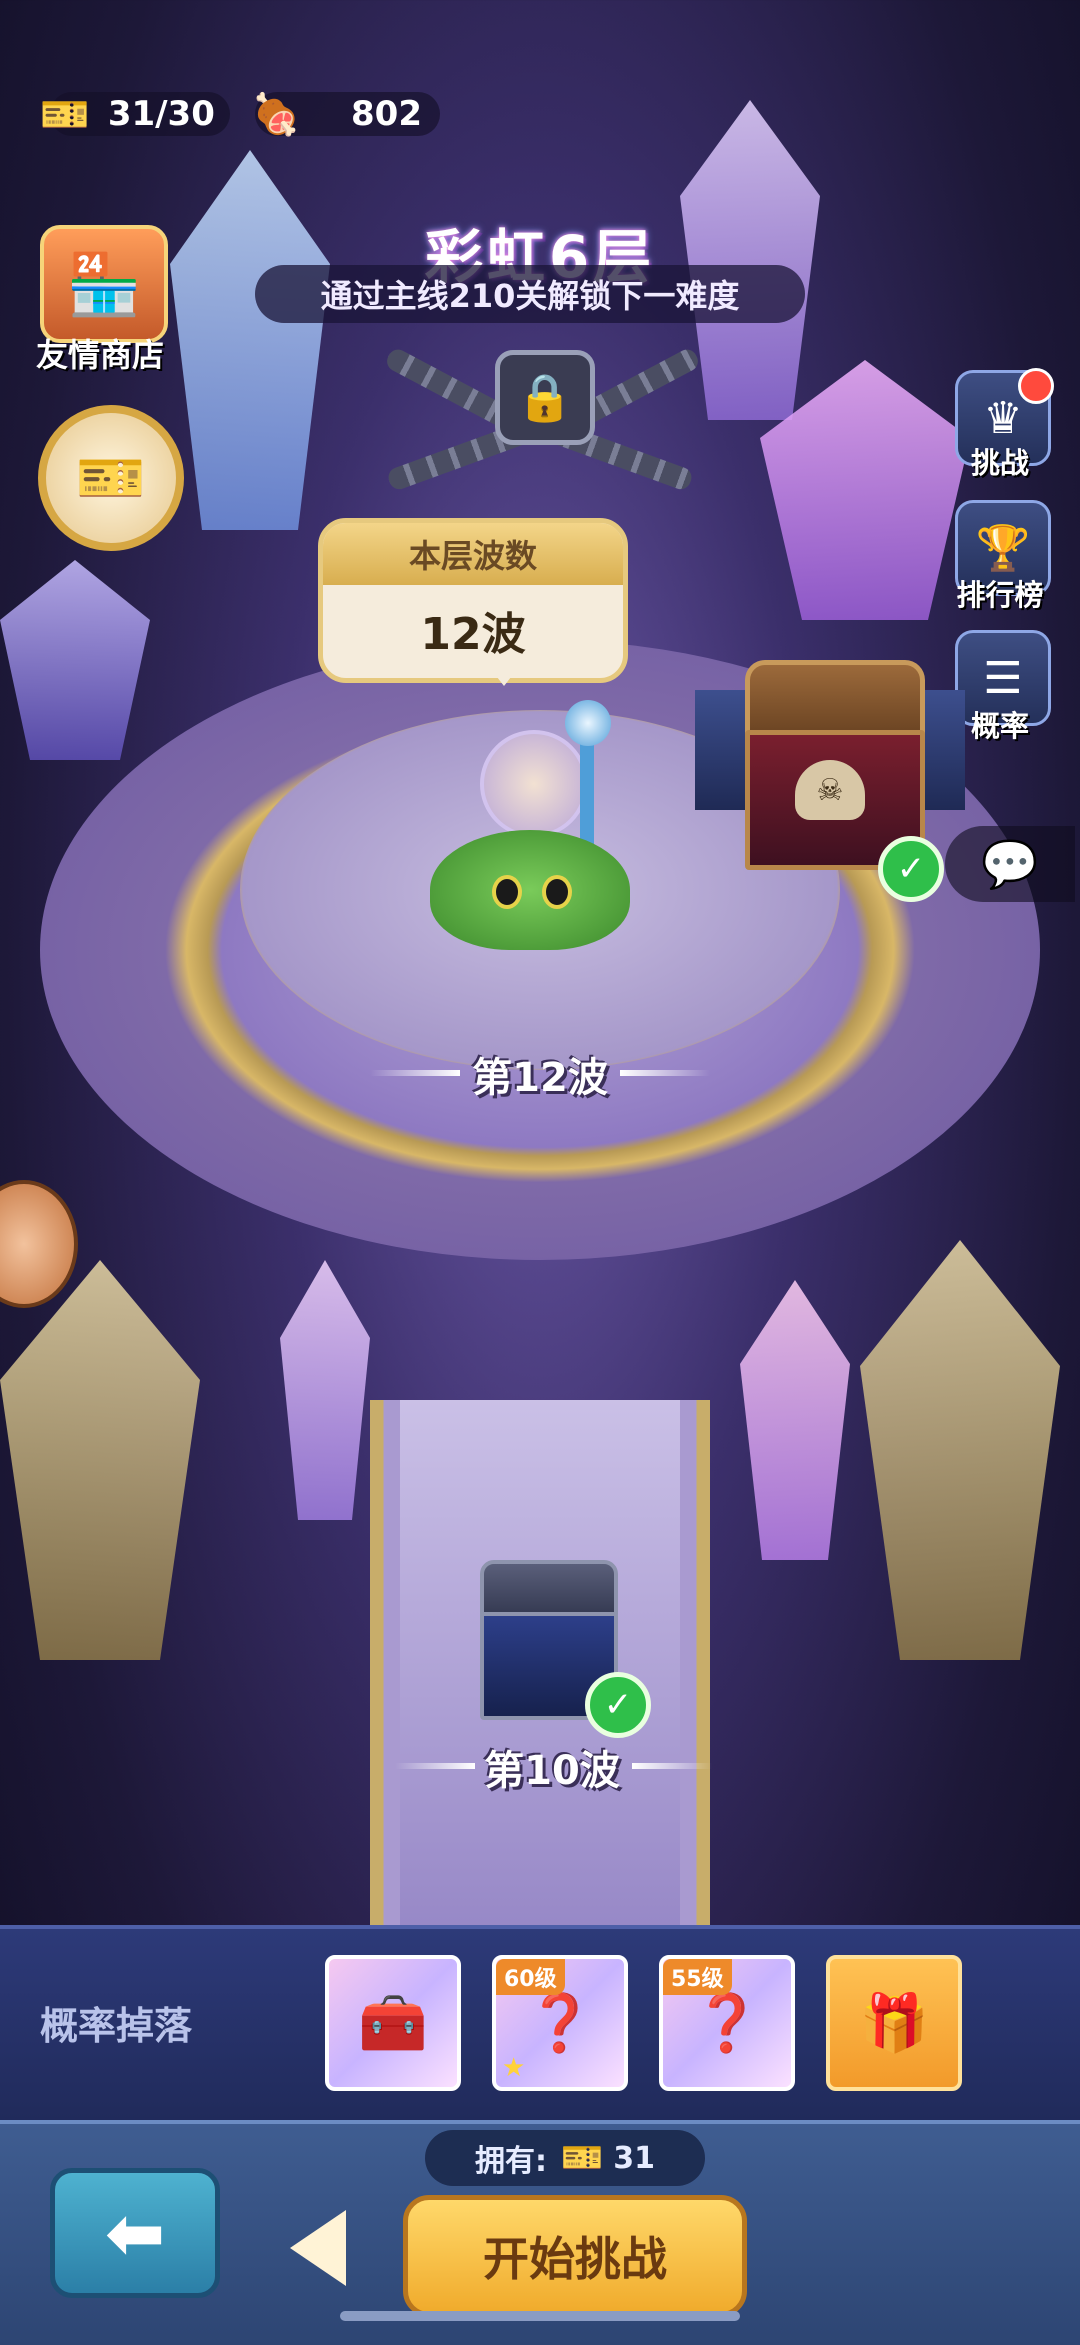 This screenshot has height=2345, width=1080. I want to click on crown-icon: ♛, so click(1003, 418).